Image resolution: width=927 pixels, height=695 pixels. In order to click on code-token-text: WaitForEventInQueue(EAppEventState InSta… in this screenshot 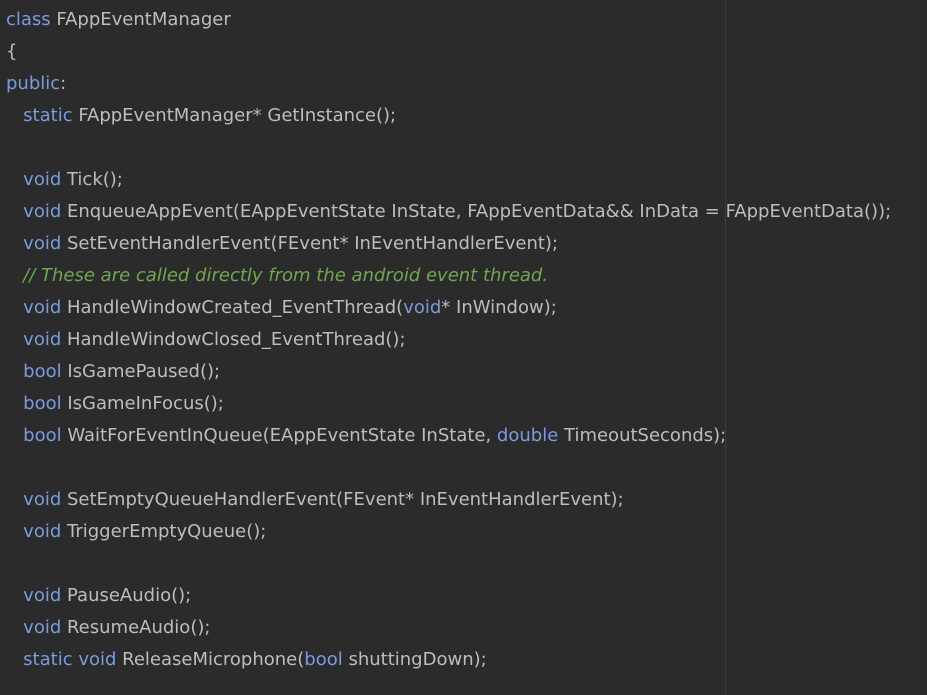, I will do `click(279, 435)`.